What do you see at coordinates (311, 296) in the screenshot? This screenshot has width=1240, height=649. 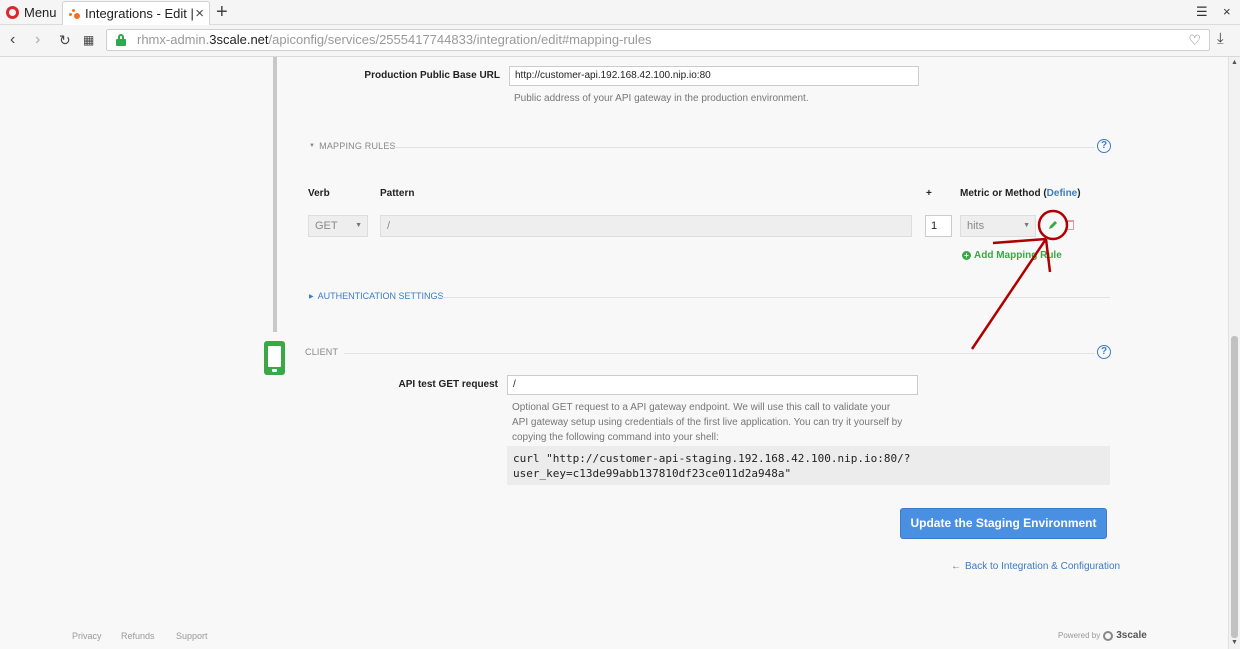 I see `caret-right-icon: ▶` at bounding box center [311, 296].